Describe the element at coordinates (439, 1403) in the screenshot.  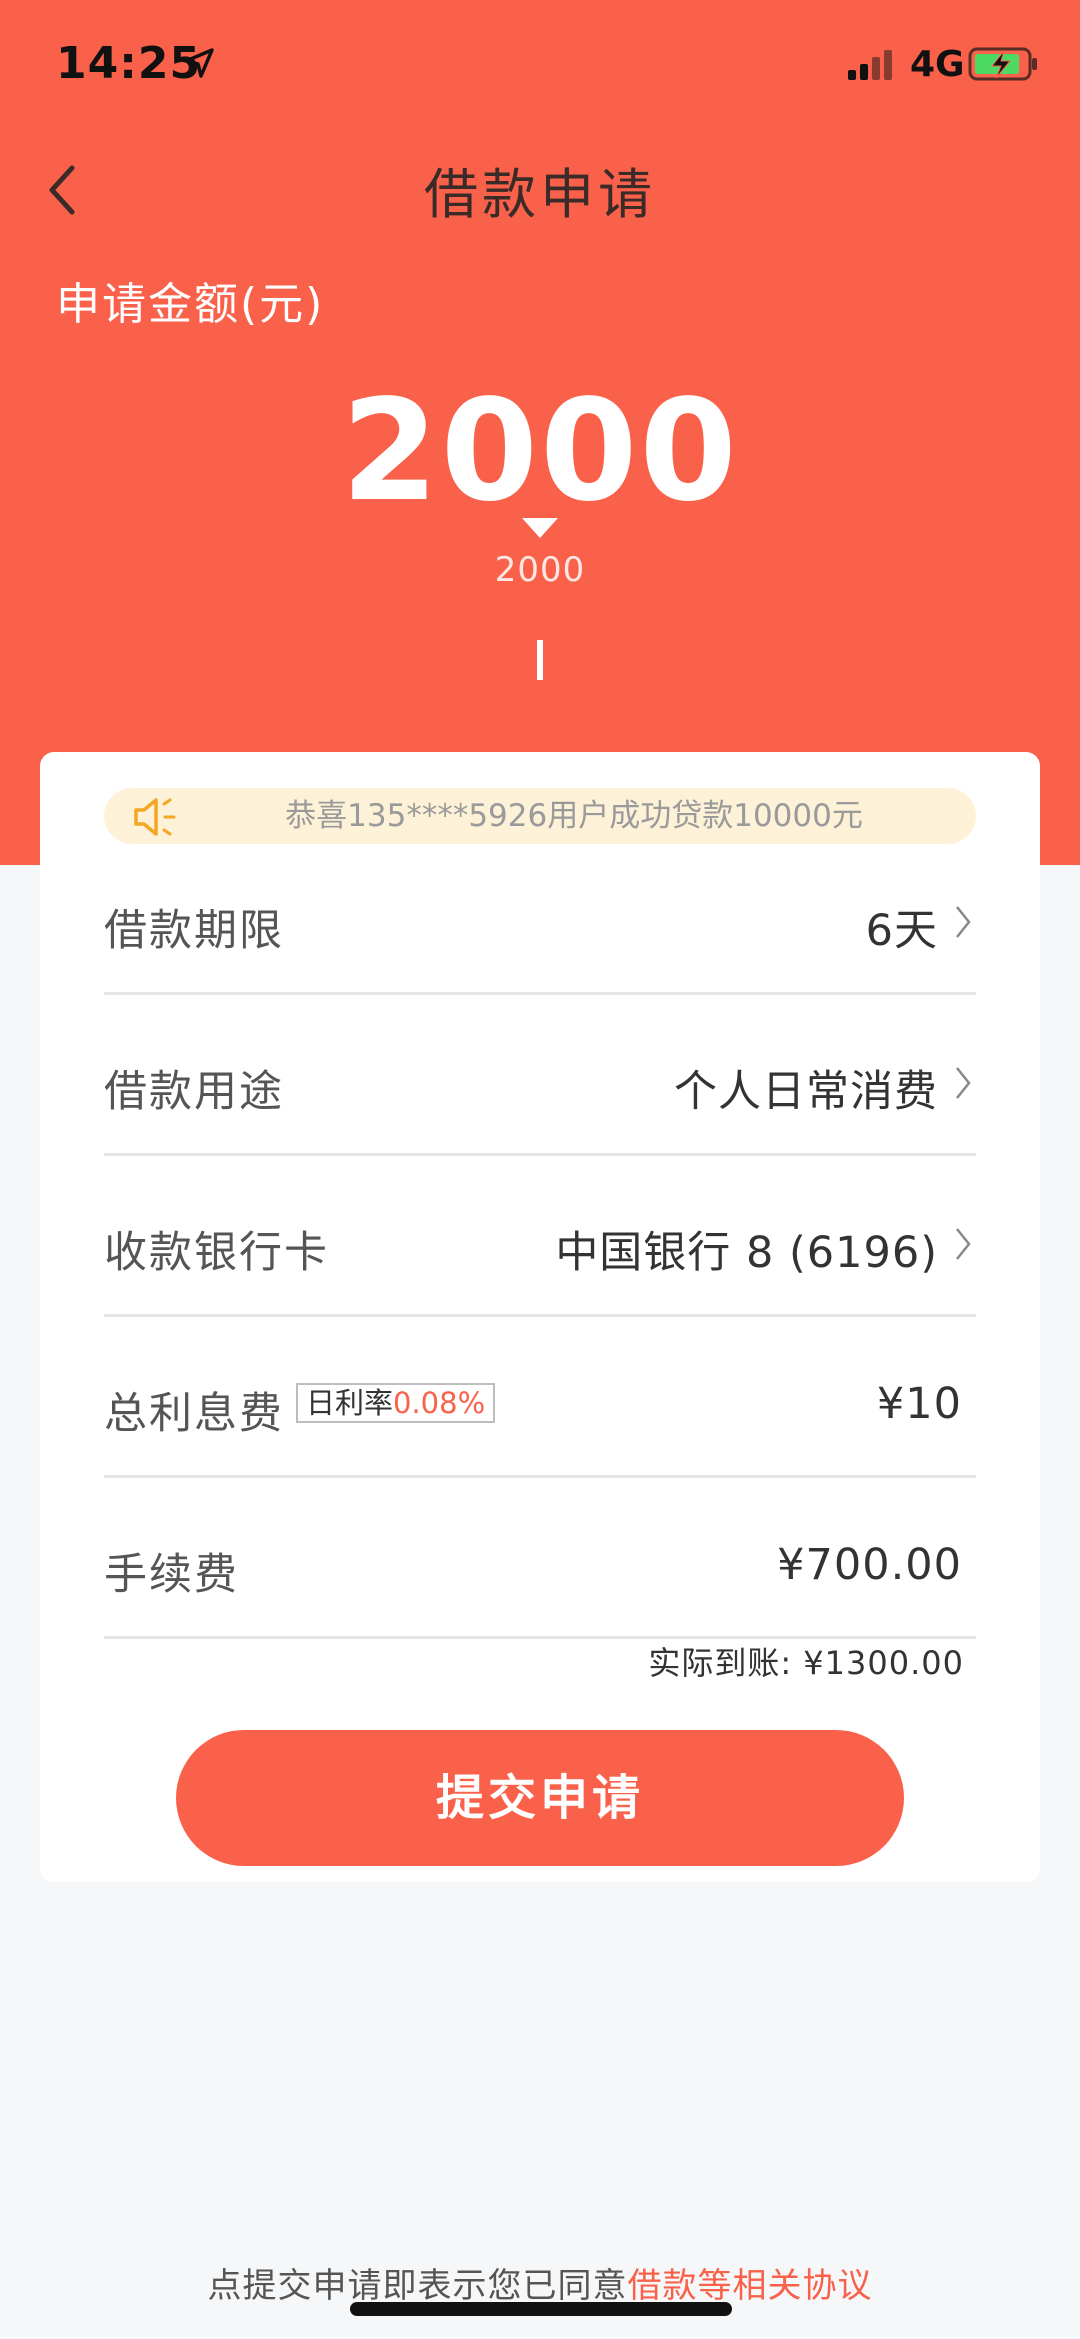
I see `daily-rate-value: 0.08%` at that location.